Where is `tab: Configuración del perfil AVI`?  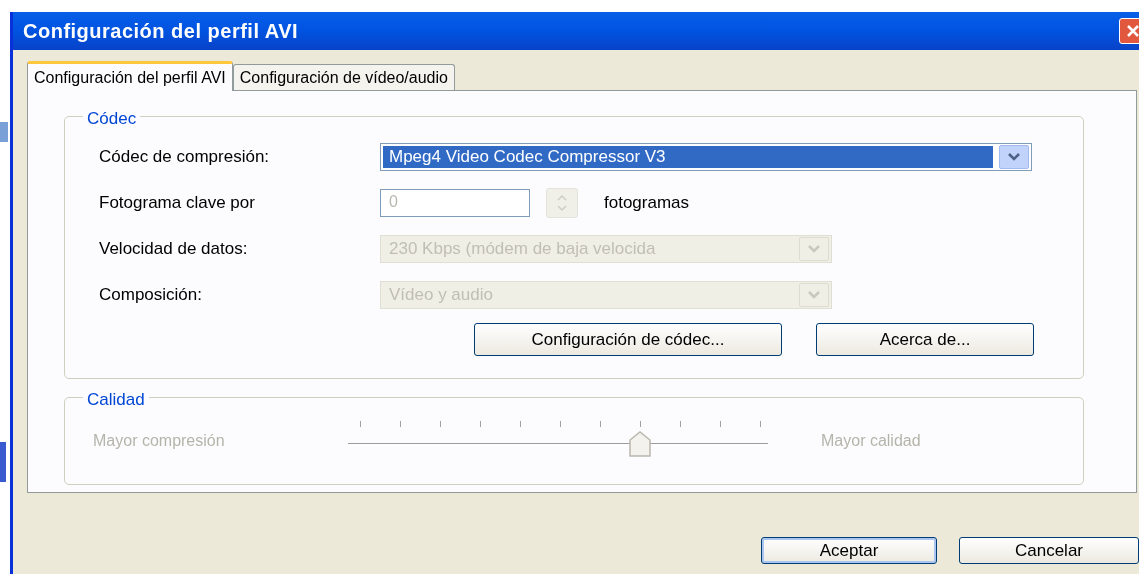
tab: Configuración del perfil AVI is located at coordinates (130, 76).